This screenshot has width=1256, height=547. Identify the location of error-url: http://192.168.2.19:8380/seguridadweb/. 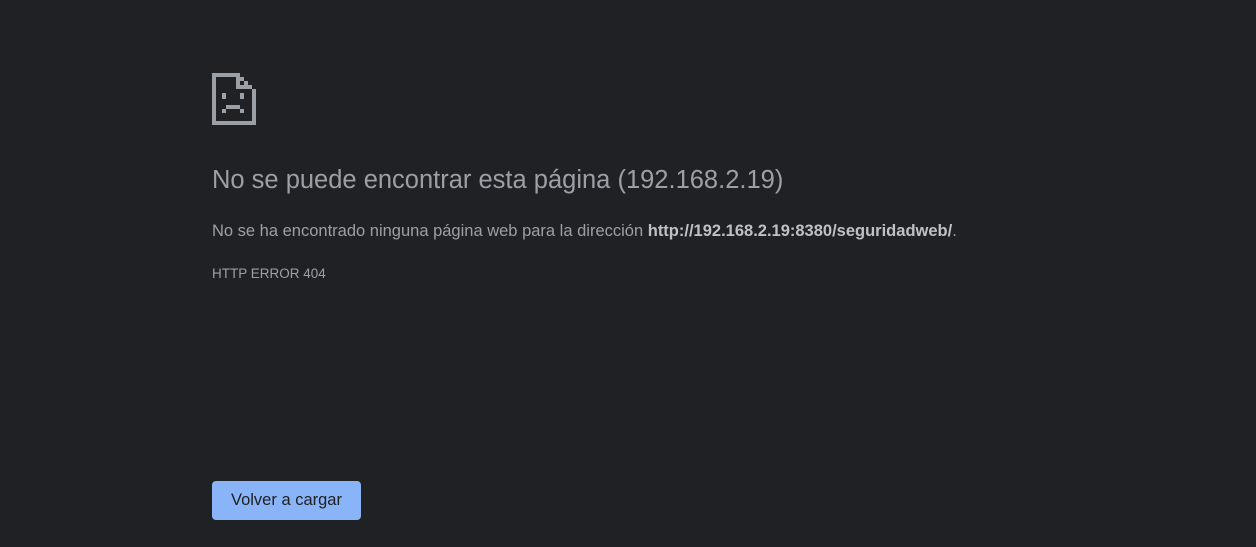
(800, 231).